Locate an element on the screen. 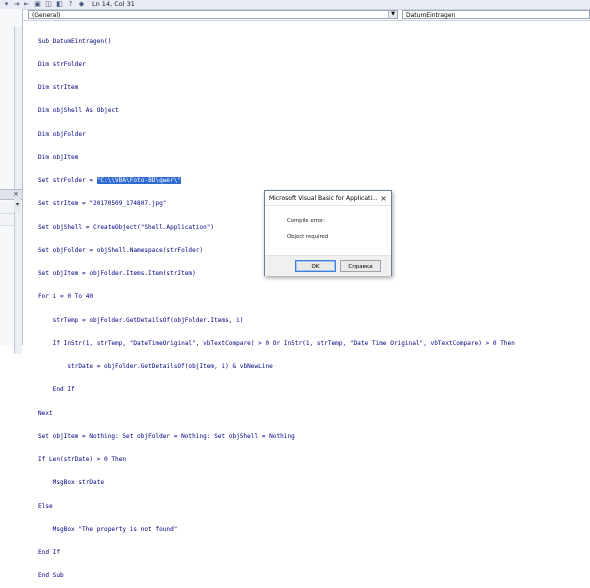 The image size is (590, 588). dropdown-arrow-icon: ▾ is located at coordinates (6, 4).